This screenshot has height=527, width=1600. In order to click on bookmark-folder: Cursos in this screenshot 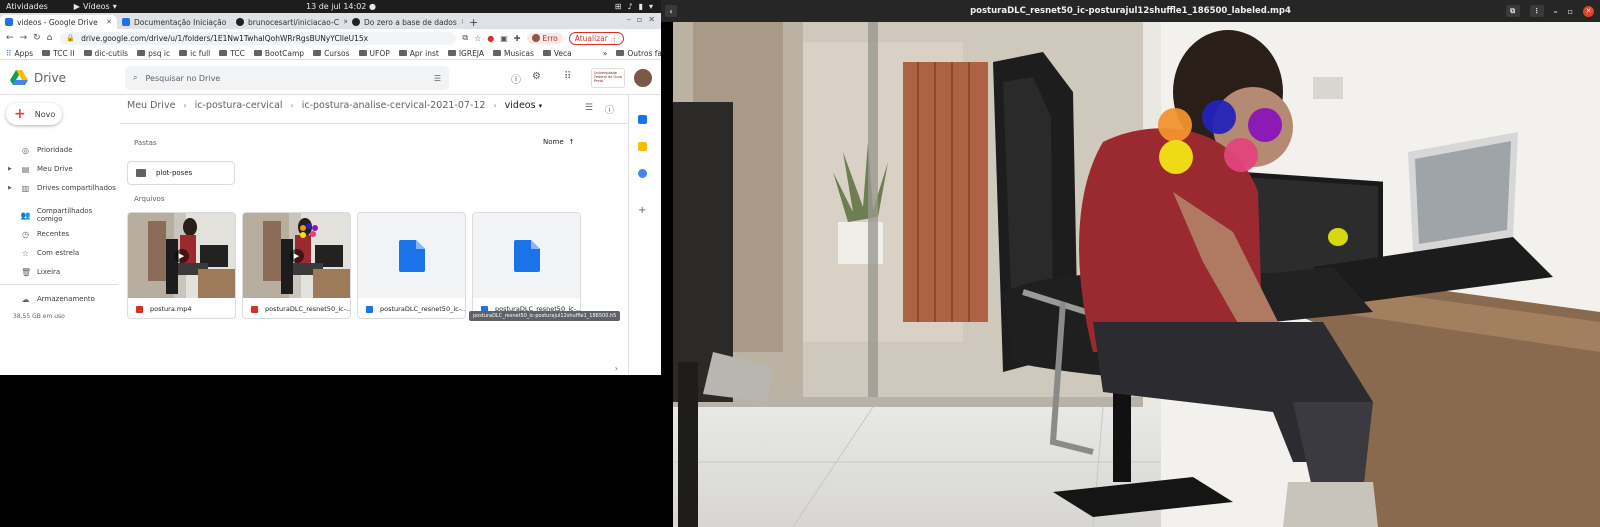, I will do `click(331, 53)`.